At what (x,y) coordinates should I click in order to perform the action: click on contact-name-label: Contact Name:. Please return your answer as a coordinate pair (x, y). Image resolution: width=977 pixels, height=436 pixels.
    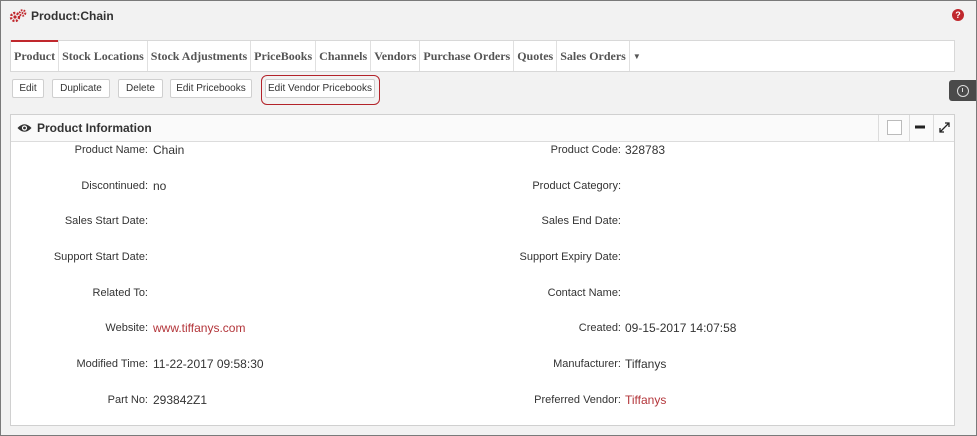
    Looking at the image, I should click on (584, 293).